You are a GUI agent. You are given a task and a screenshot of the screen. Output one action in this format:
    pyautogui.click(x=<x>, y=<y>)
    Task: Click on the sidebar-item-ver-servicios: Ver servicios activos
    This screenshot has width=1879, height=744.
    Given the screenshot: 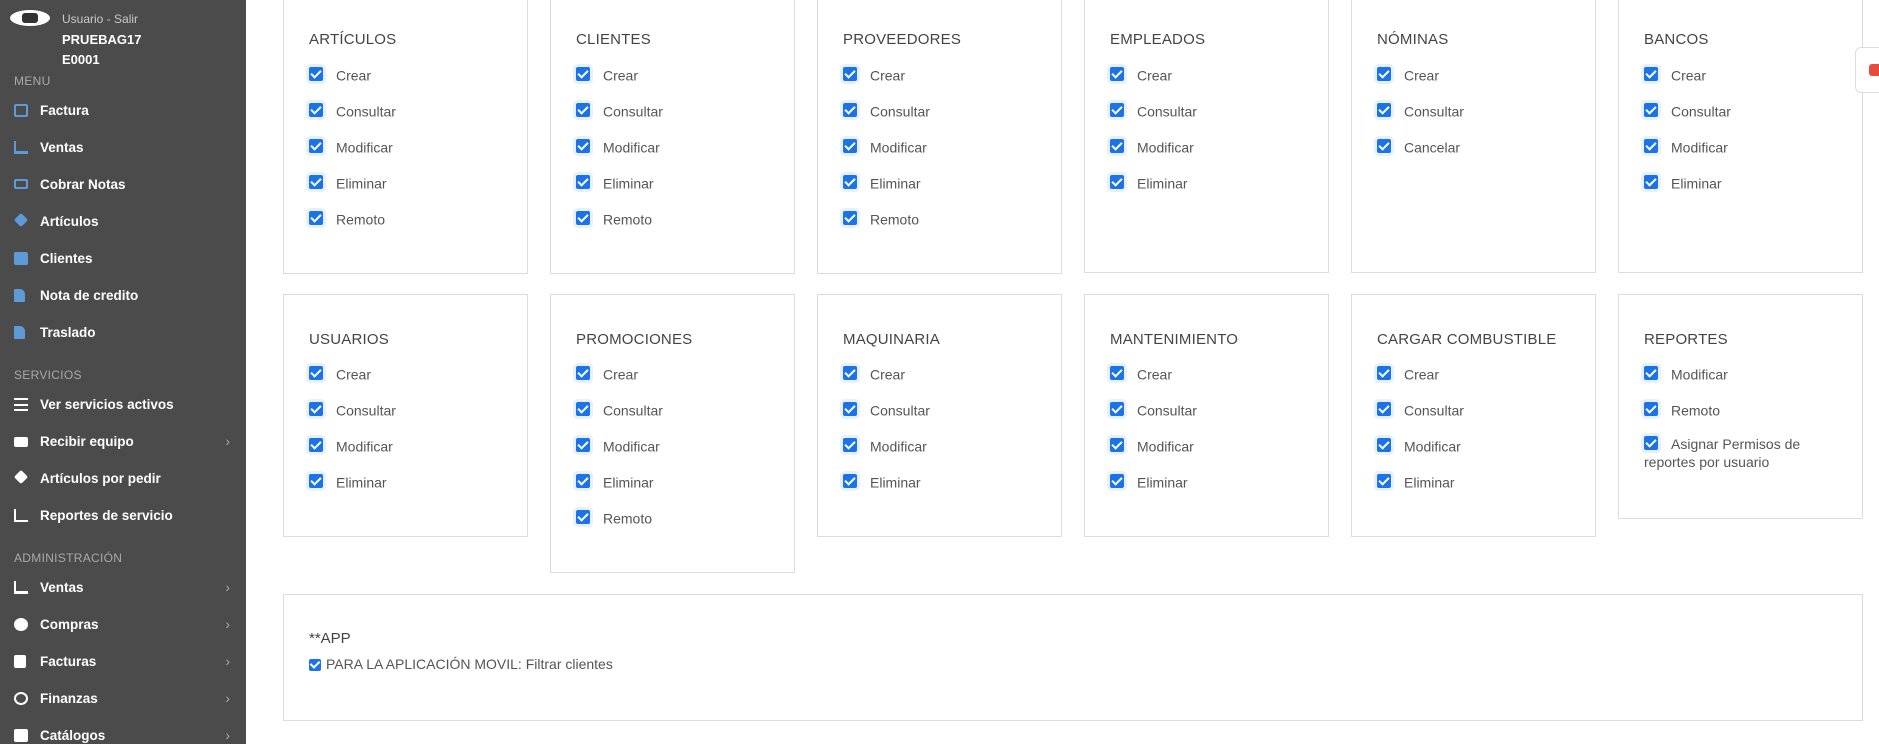 What is the action you would take?
    pyautogui.click(x=123, y=404)
    